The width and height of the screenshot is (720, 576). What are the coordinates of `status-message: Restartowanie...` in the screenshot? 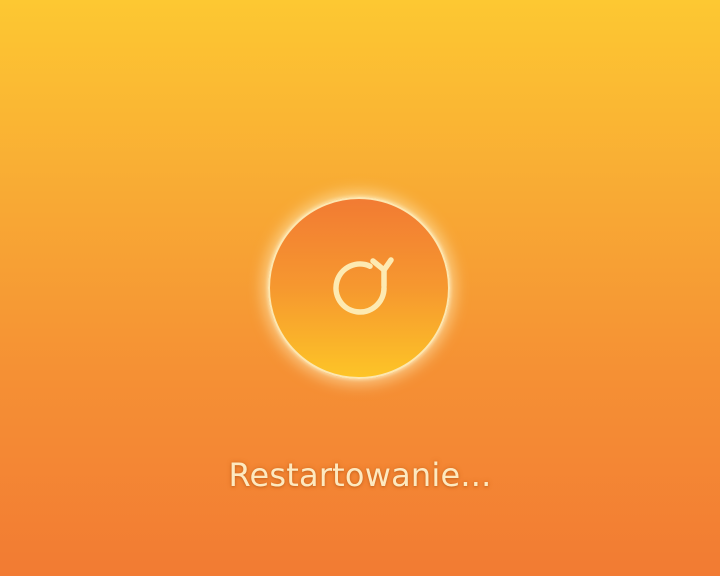 It's located at (360, 475).